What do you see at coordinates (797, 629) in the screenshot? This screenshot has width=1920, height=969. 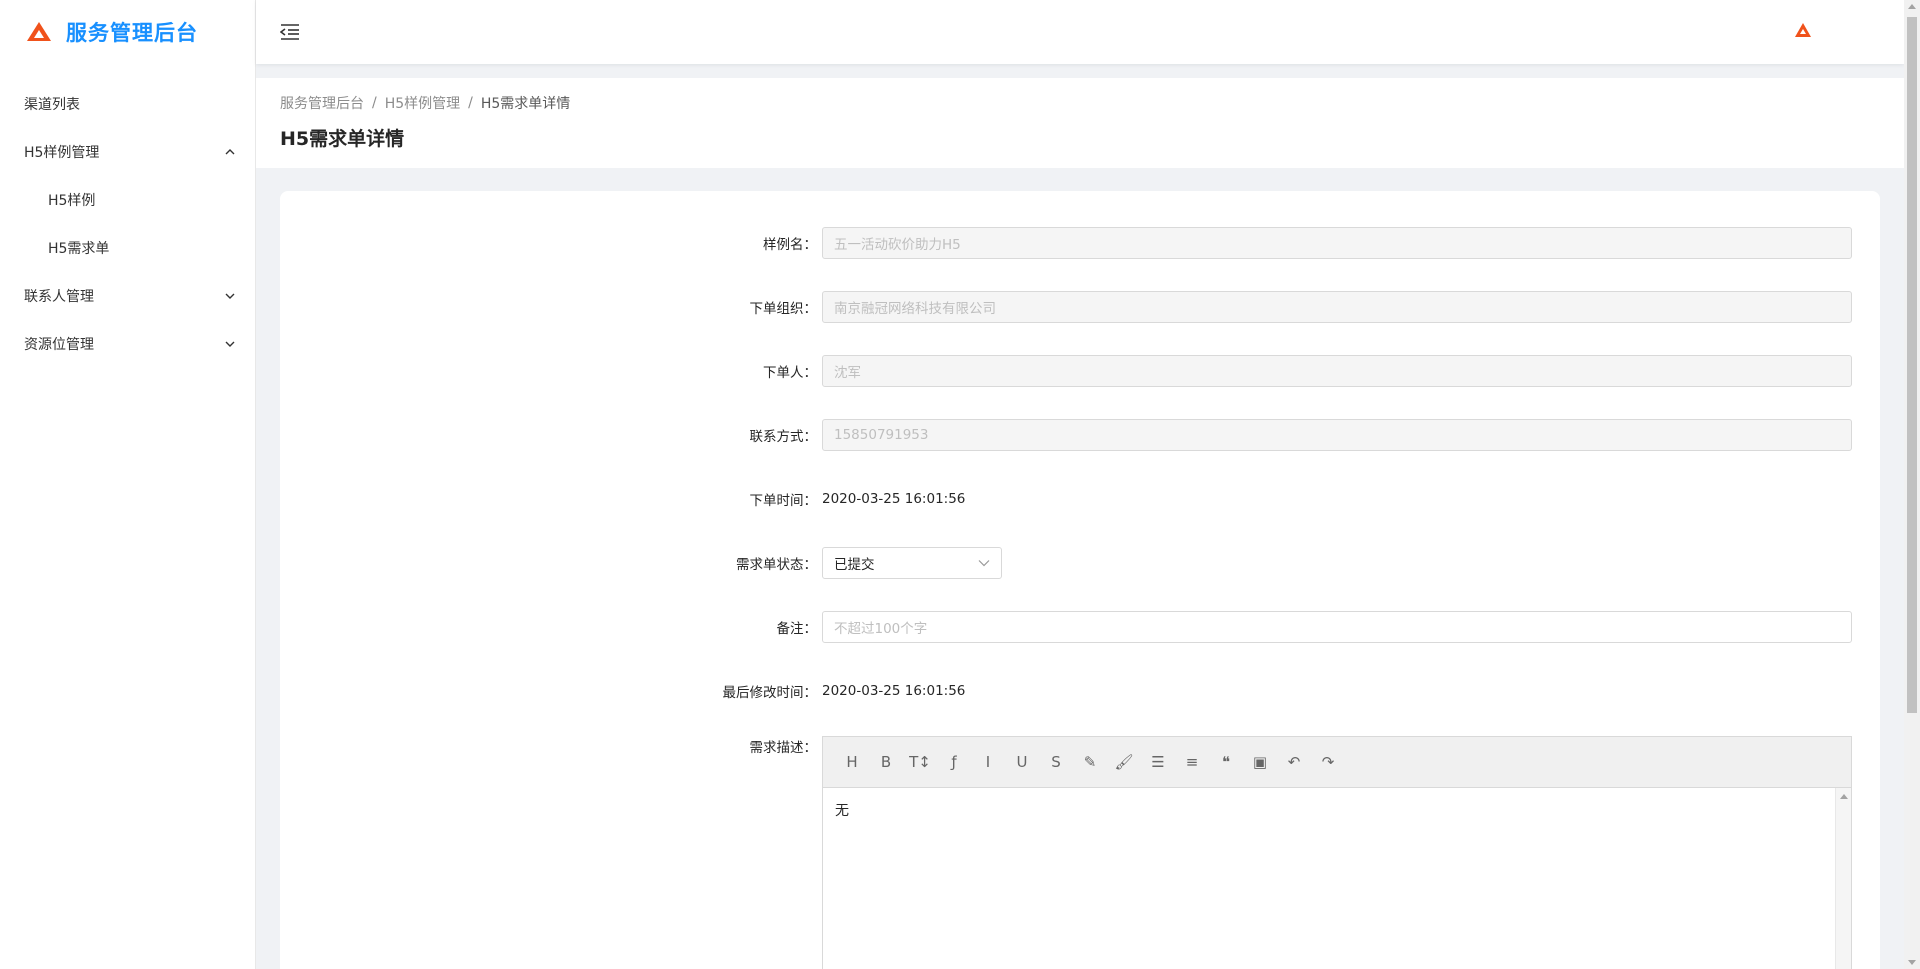 I see `remark-label: 备注：` at bounding box center [797, 629].